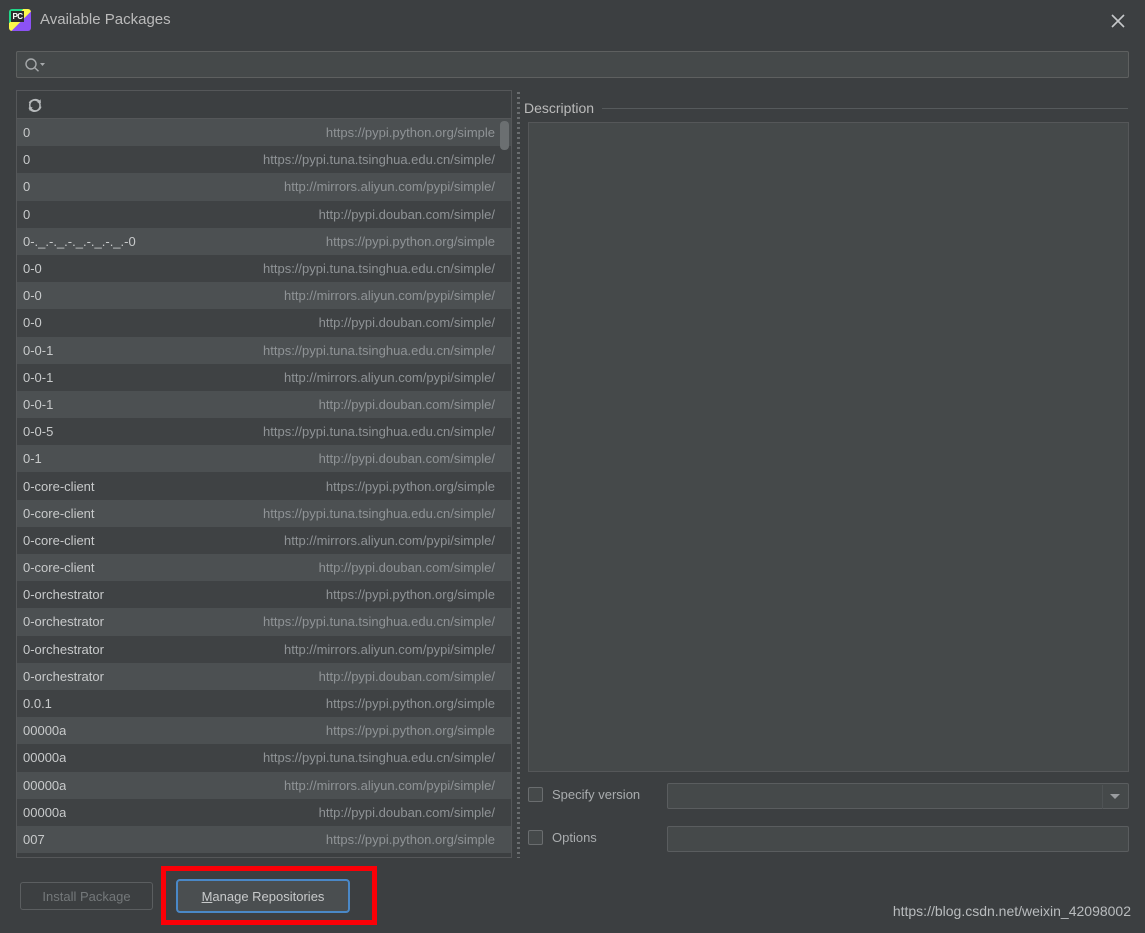 This screenshot has height=933, width=1145. I want to click on package-name: 0-._.-._.-._.-._.-._.-0, so click(79, 241).